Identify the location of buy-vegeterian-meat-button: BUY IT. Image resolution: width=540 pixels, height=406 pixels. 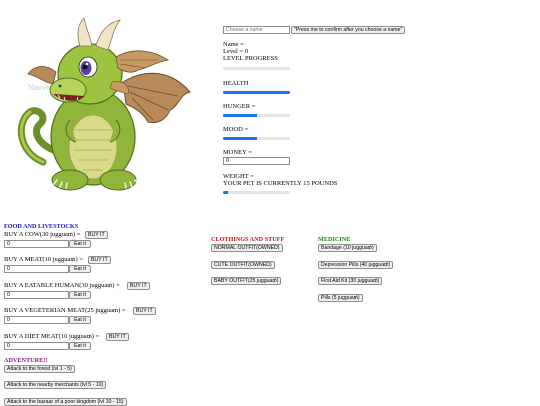
(144, 311).